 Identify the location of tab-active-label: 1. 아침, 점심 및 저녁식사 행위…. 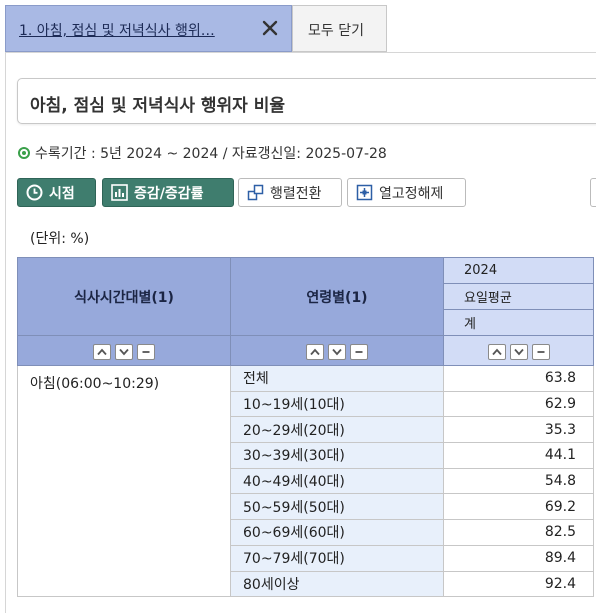
(117, 30).